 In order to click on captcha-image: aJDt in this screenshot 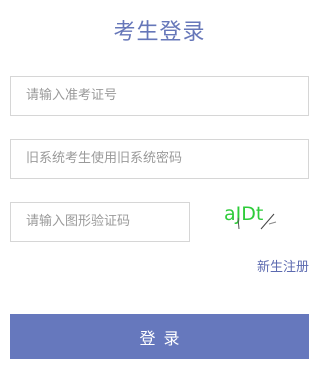, I will do `click(252, 215)`.